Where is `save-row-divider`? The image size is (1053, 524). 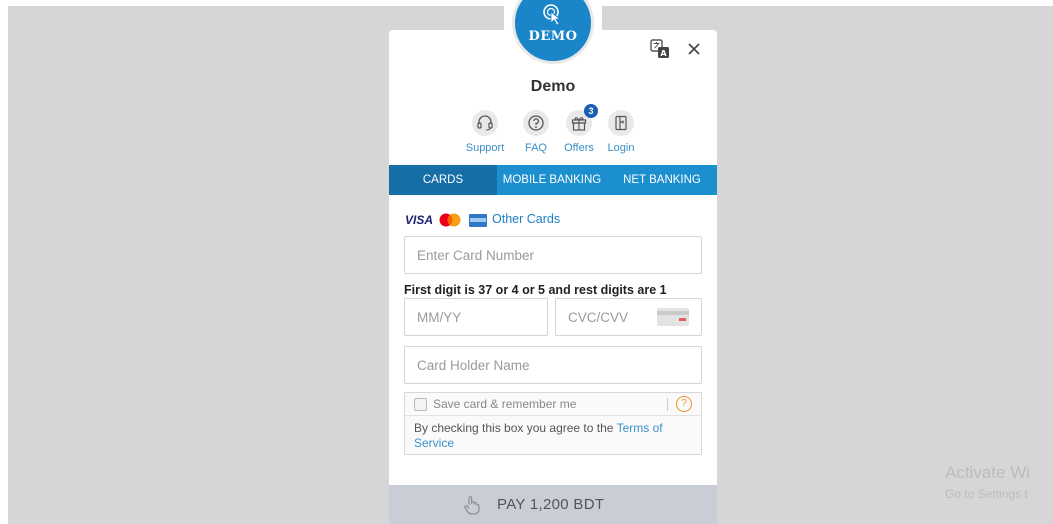
save-row-divider is located at coordinates (667, 404).